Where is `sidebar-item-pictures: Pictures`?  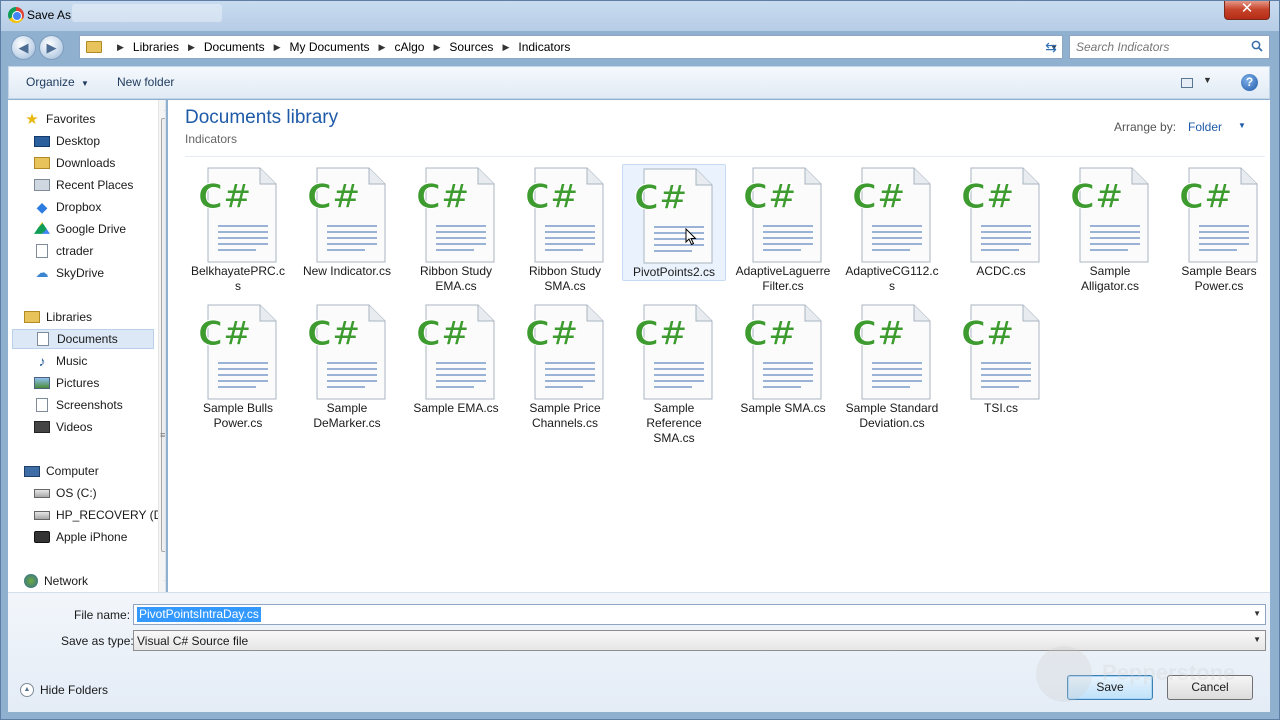 sidebar-item-pictures: Pictures is located at coordinates (99, 383).